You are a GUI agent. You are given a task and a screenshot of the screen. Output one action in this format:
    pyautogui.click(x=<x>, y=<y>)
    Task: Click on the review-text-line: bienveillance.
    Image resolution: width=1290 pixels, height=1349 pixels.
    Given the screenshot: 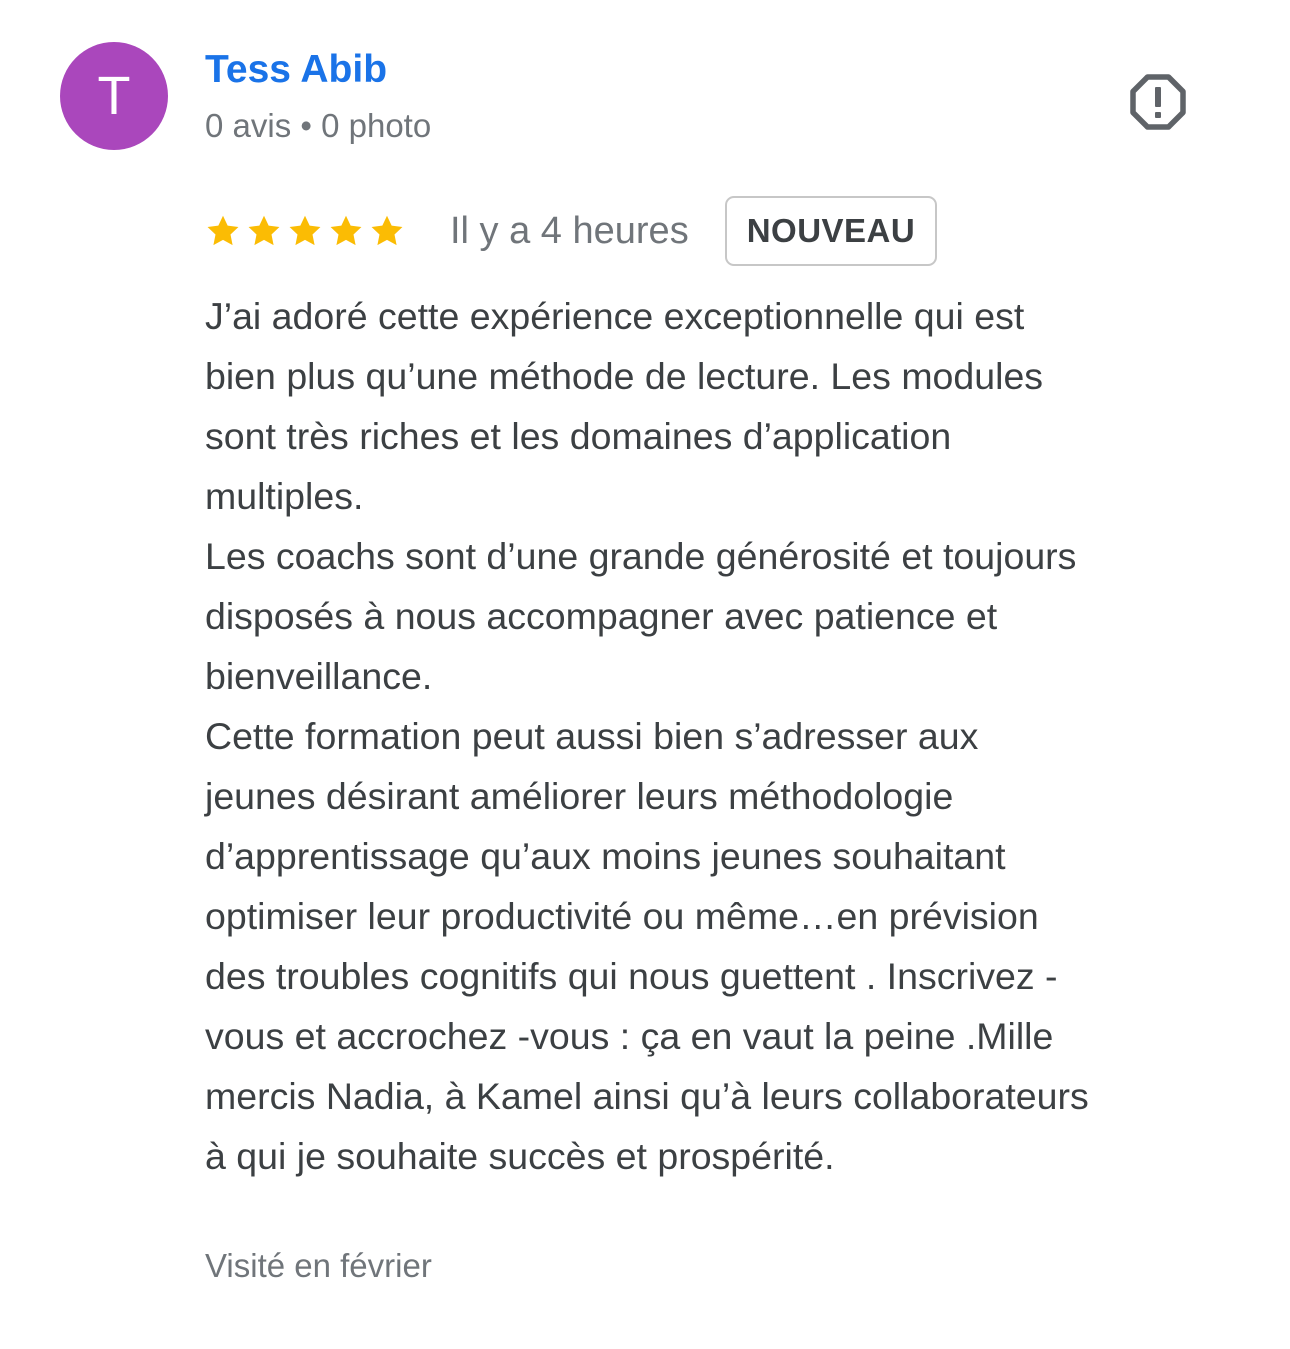 What is the action you would take?
    pyautogui.click(x=319, y=676)
    